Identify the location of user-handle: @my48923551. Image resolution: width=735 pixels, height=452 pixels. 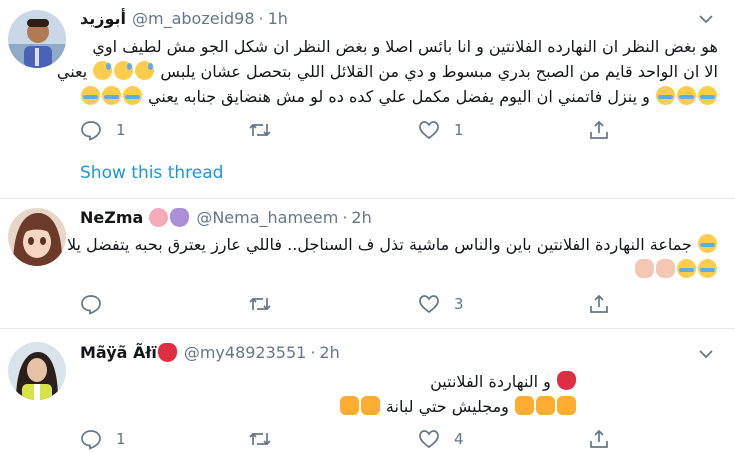
(245, 352).